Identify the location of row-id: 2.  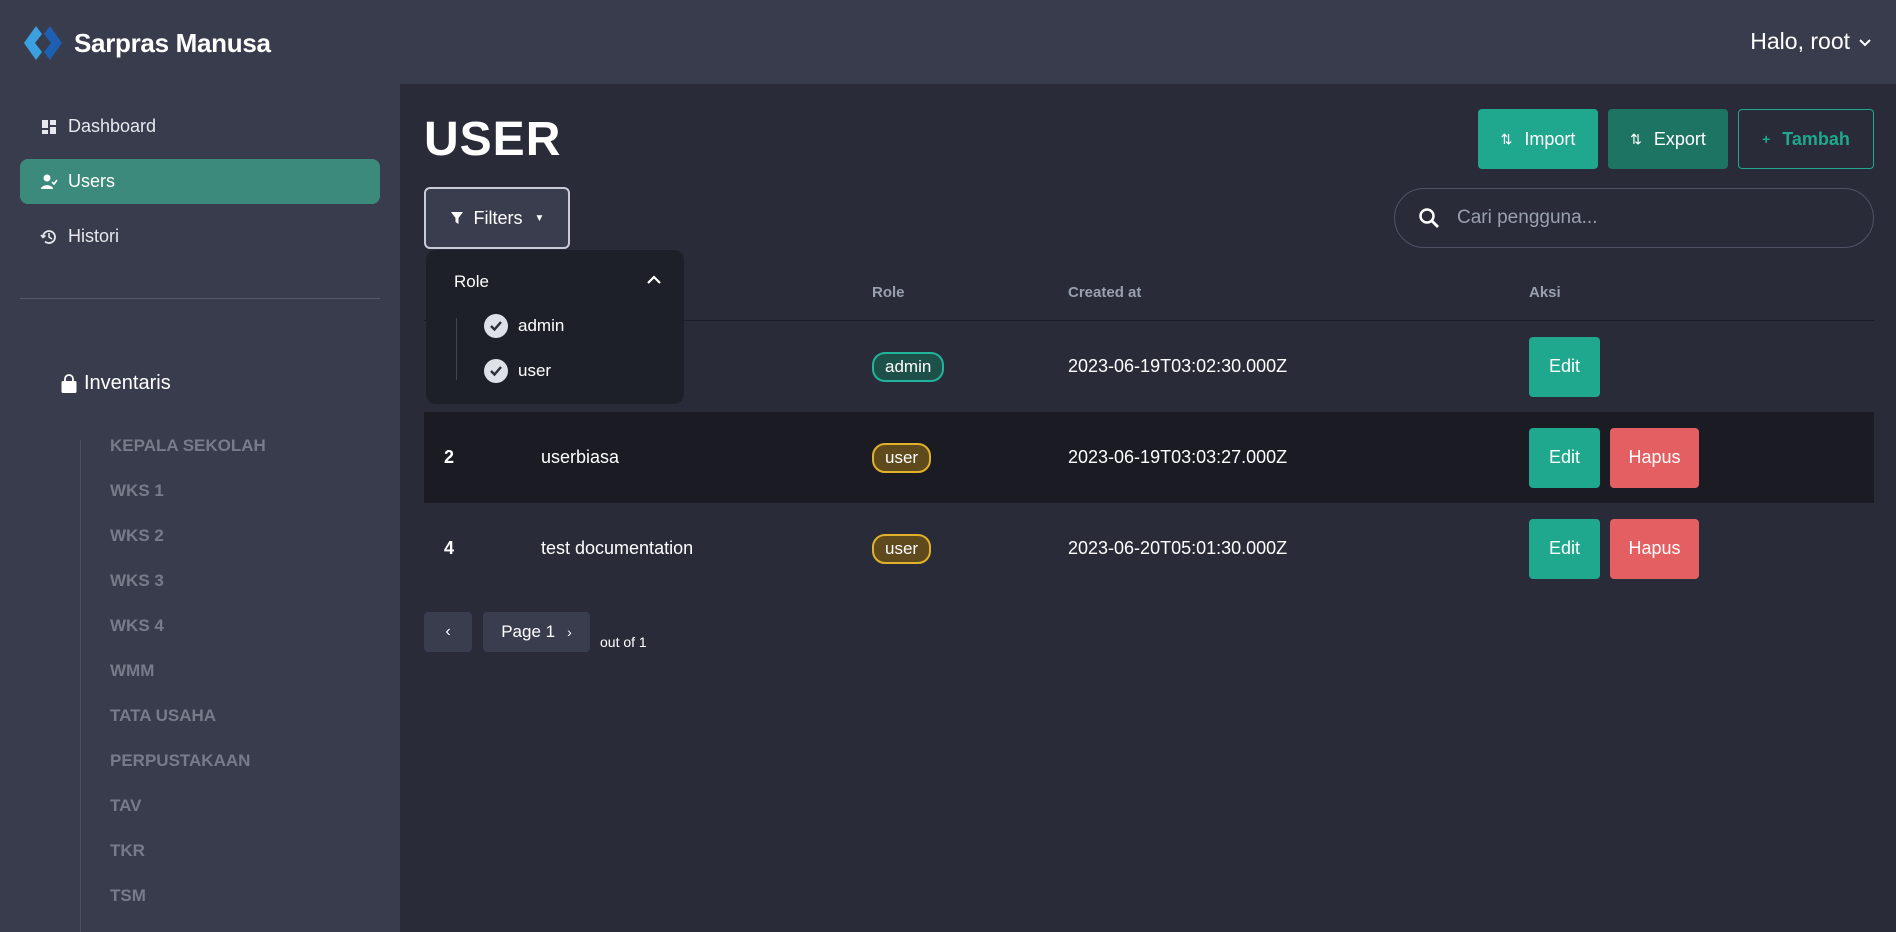
(449, 457).